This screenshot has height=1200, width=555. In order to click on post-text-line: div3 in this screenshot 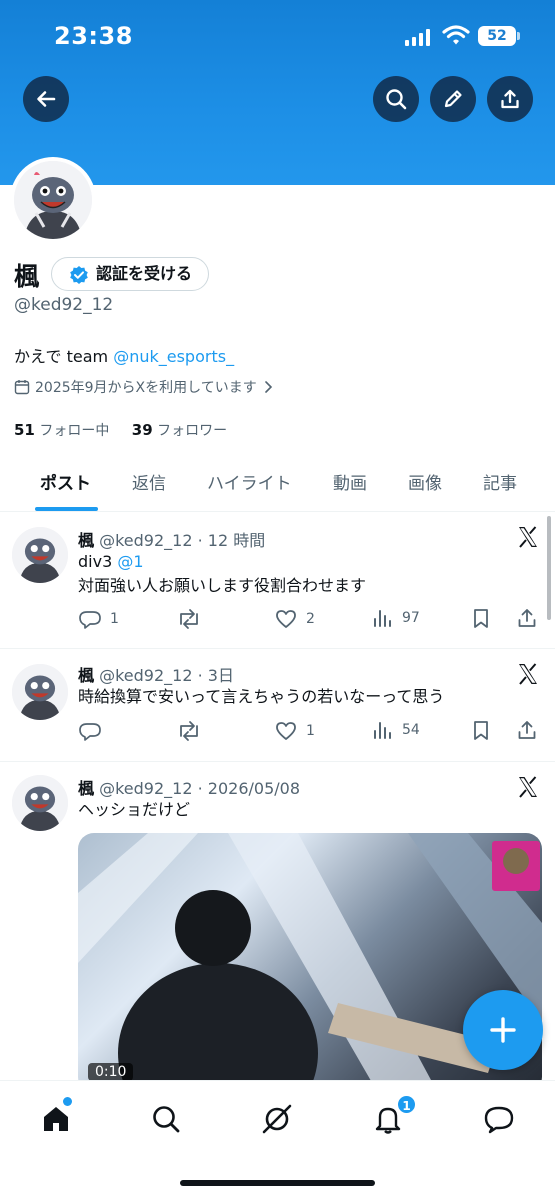, I will do `click(98, 561)`.